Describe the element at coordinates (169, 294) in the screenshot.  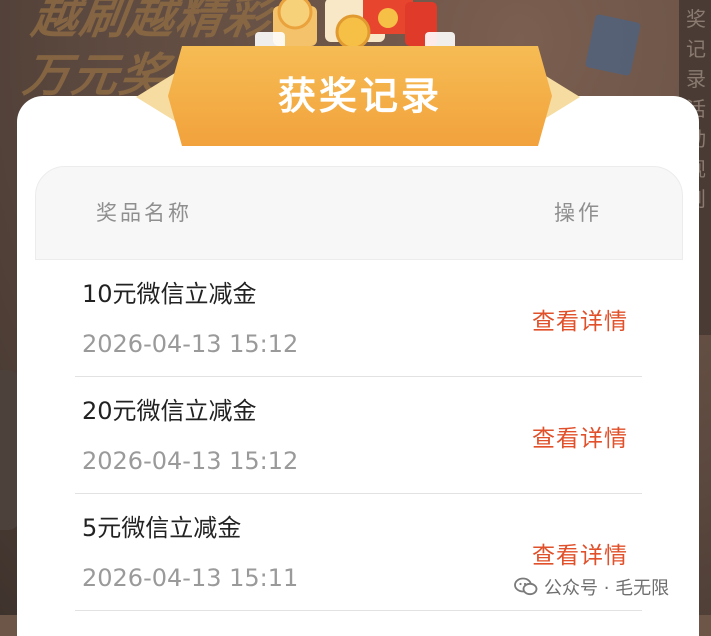
I see `prize-name: 10元微信立减金` at that location.